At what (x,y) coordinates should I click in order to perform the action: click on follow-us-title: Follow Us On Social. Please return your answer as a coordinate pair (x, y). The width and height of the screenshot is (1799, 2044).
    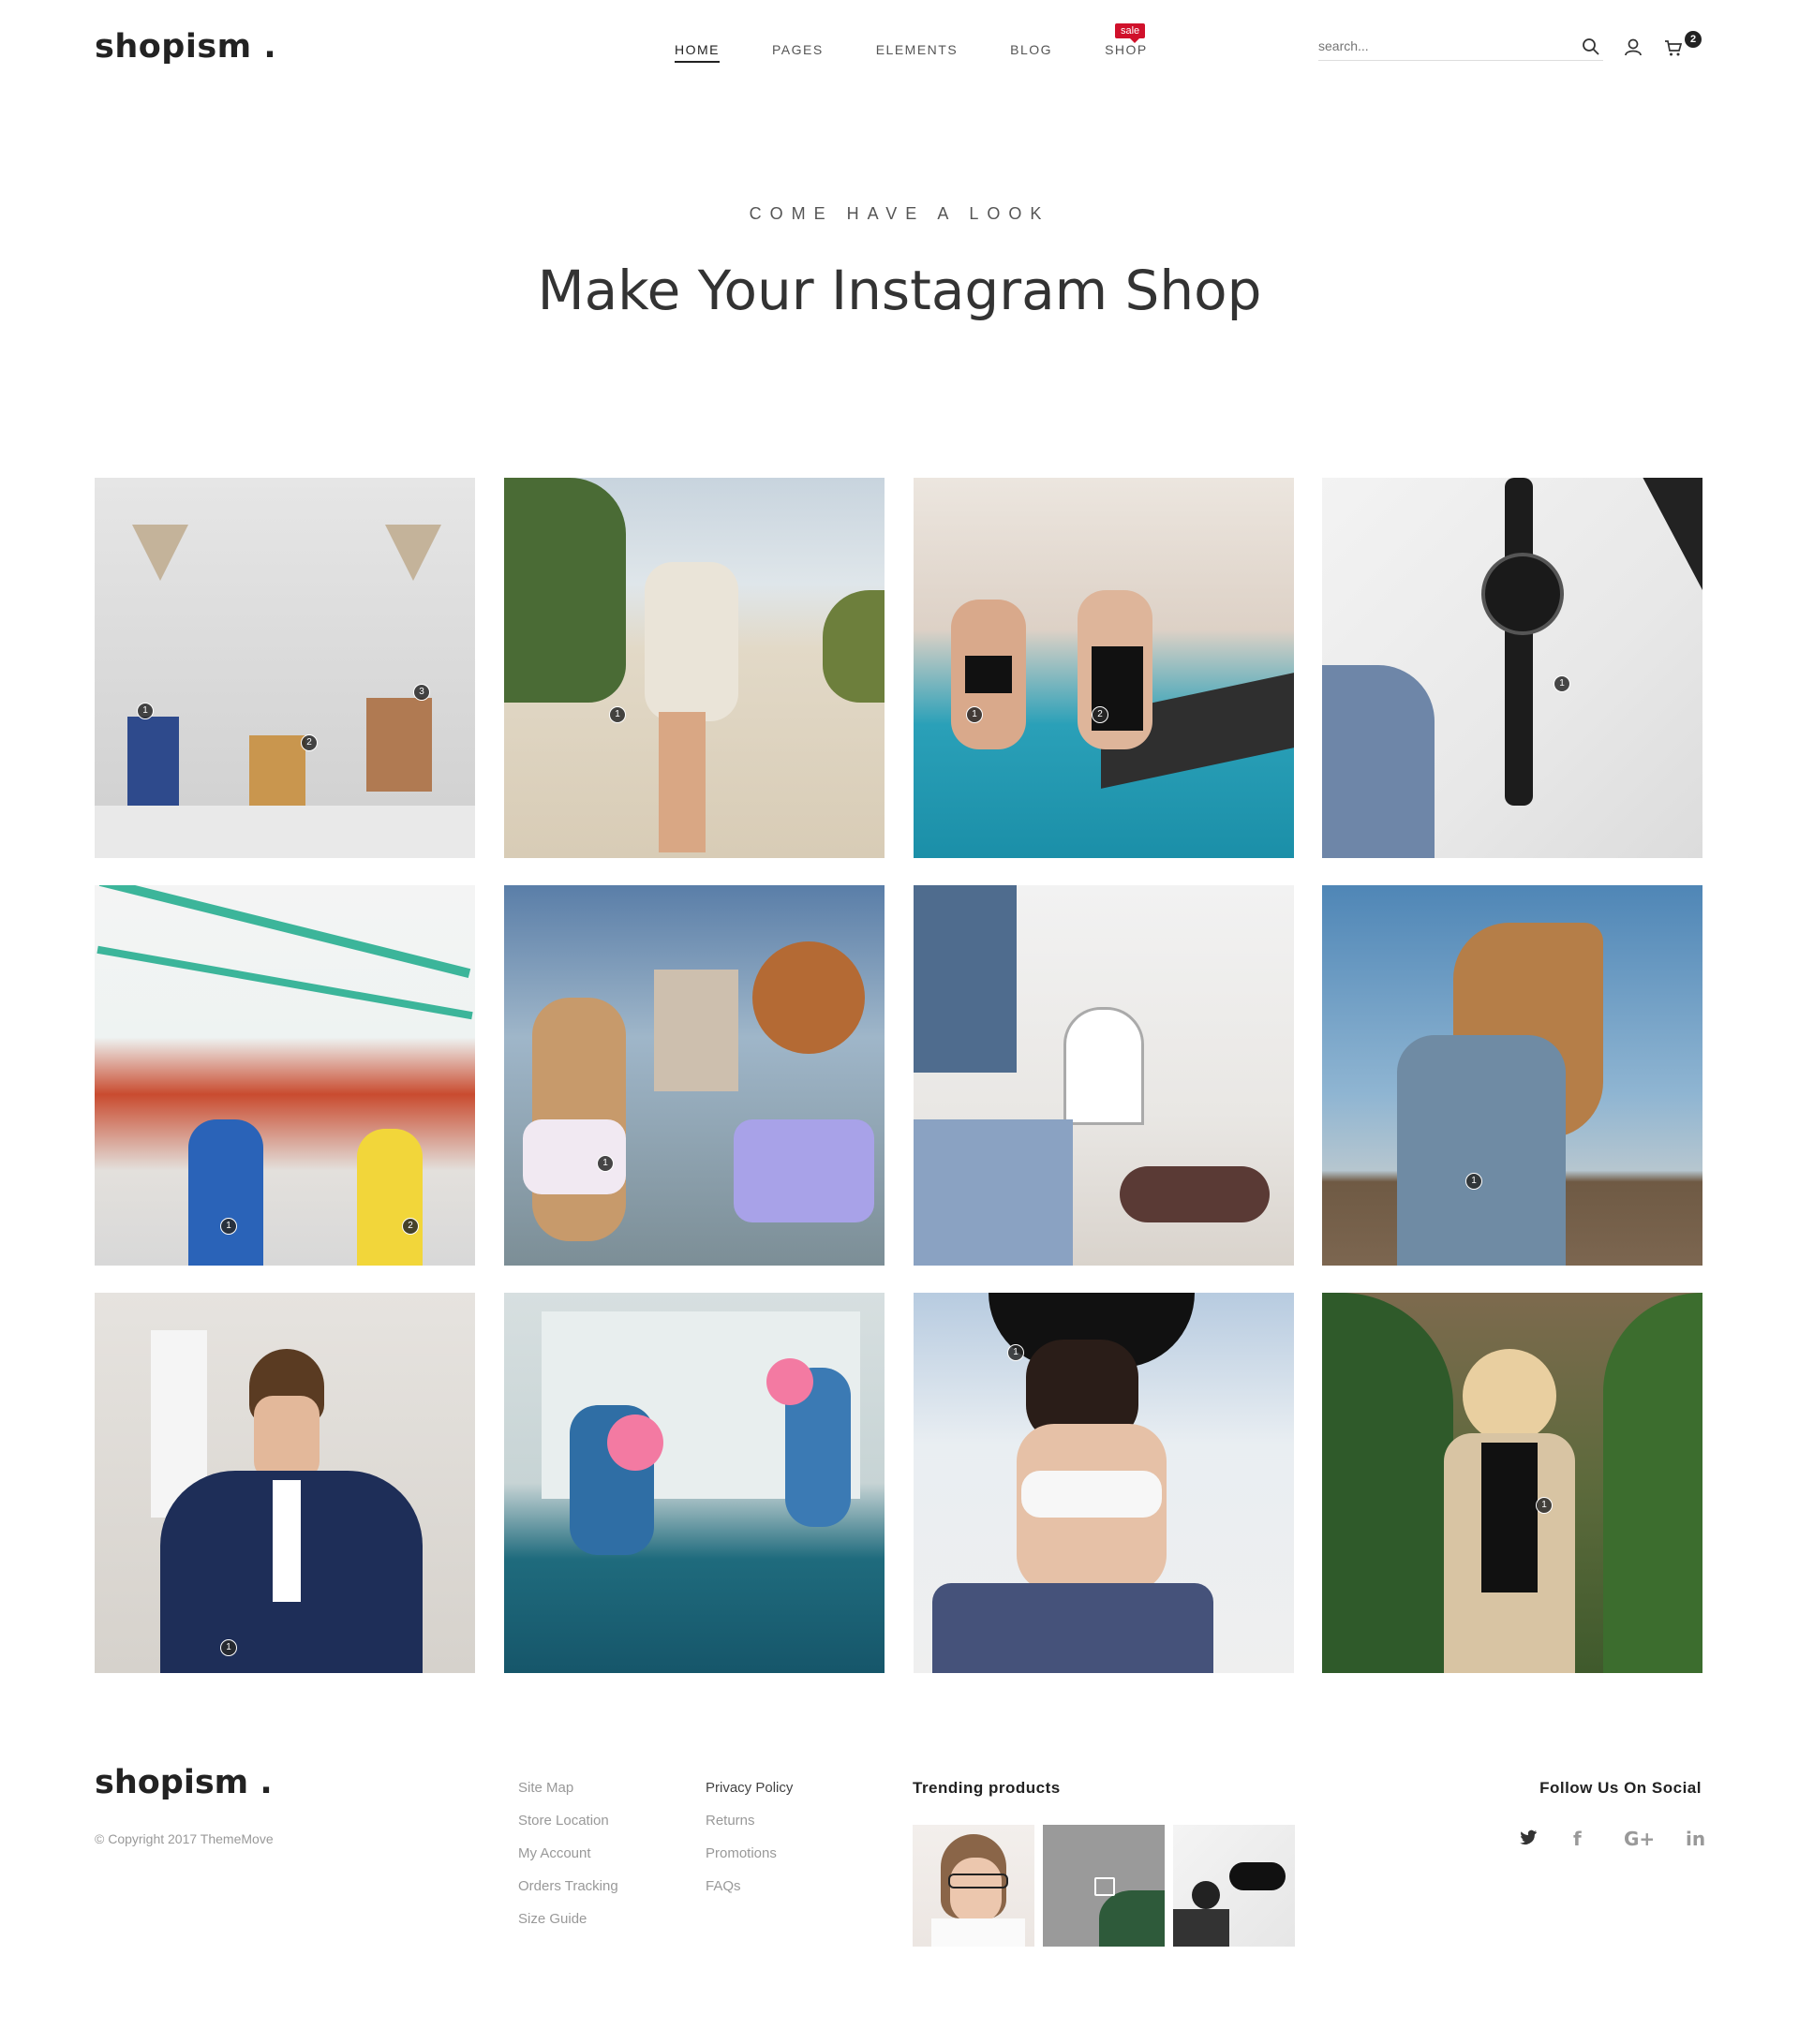
    Looking at the image, I should click on (1620, 1788).